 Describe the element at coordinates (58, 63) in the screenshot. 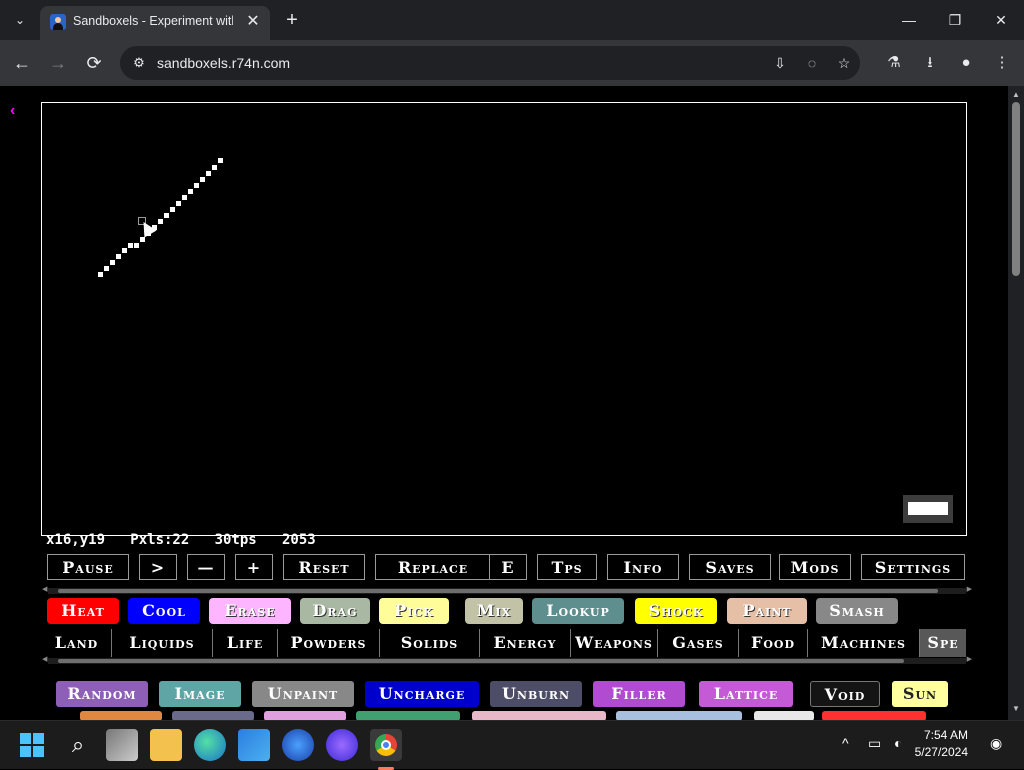

I see `forward-button: →` at that location.